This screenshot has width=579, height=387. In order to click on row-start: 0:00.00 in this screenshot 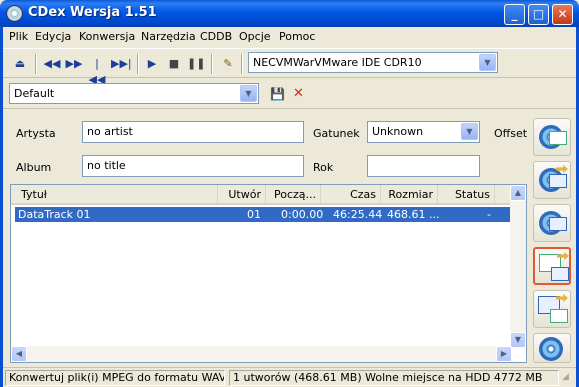, I will do `click(302, 214)`.